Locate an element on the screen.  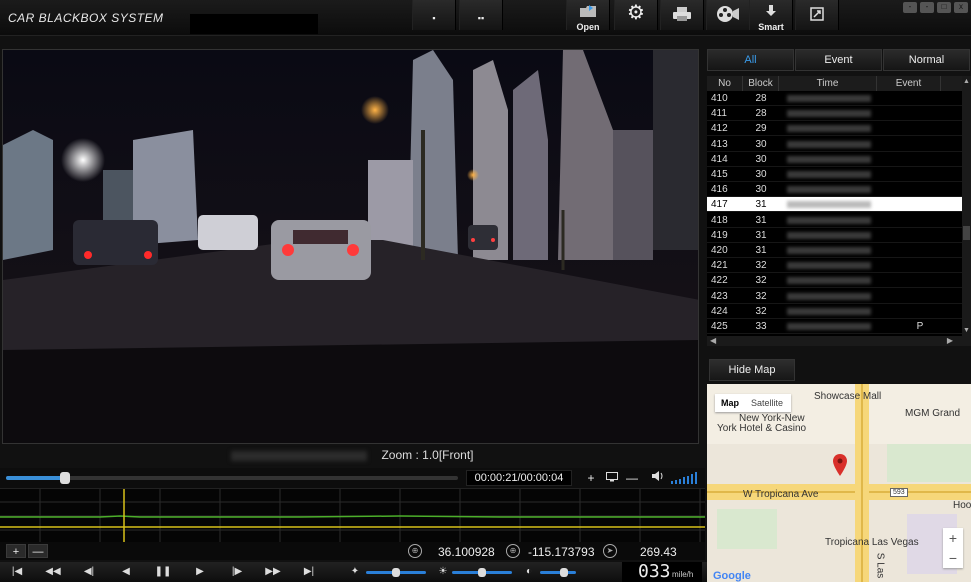
cell-block: 31 is located at coordinates (761, 235).